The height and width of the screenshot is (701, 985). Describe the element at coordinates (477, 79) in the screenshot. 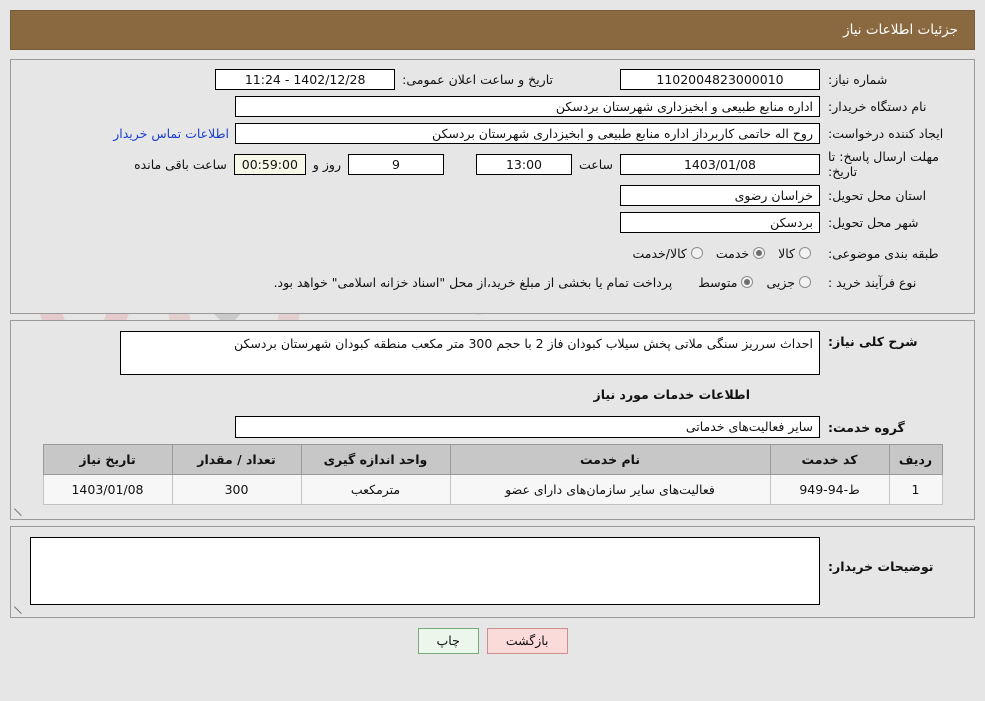

I see `announce-datetime-label: تاریخ و ساعت اعلان عمومی:` at that location.